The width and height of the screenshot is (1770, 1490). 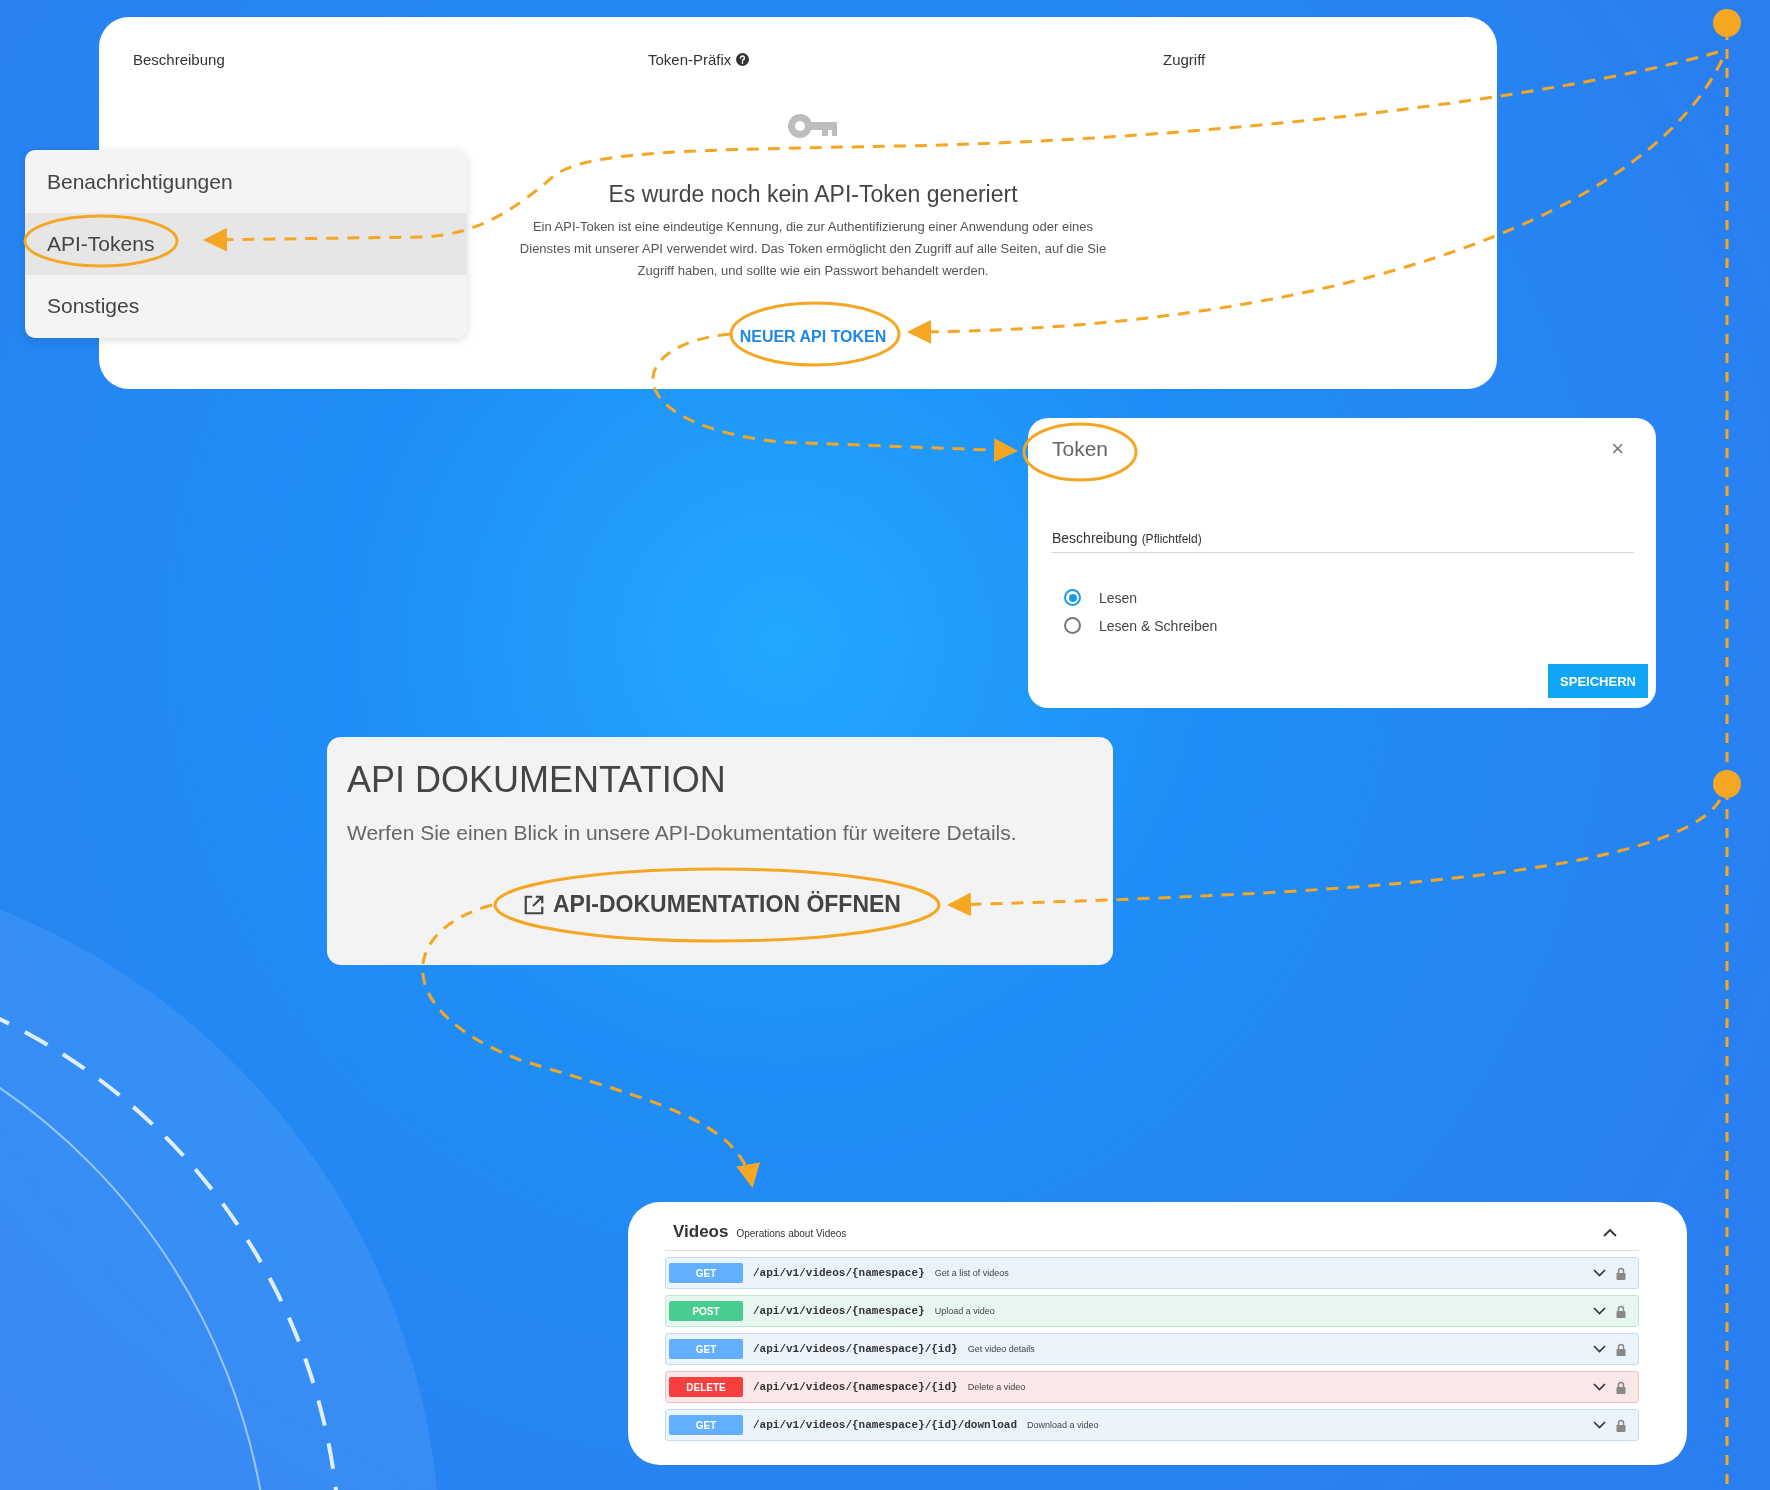 What do you see at coordinates (246, 244) in the screenshot?
I see `sidebar-item: API-Tokens` at bounding box center [246, 244].